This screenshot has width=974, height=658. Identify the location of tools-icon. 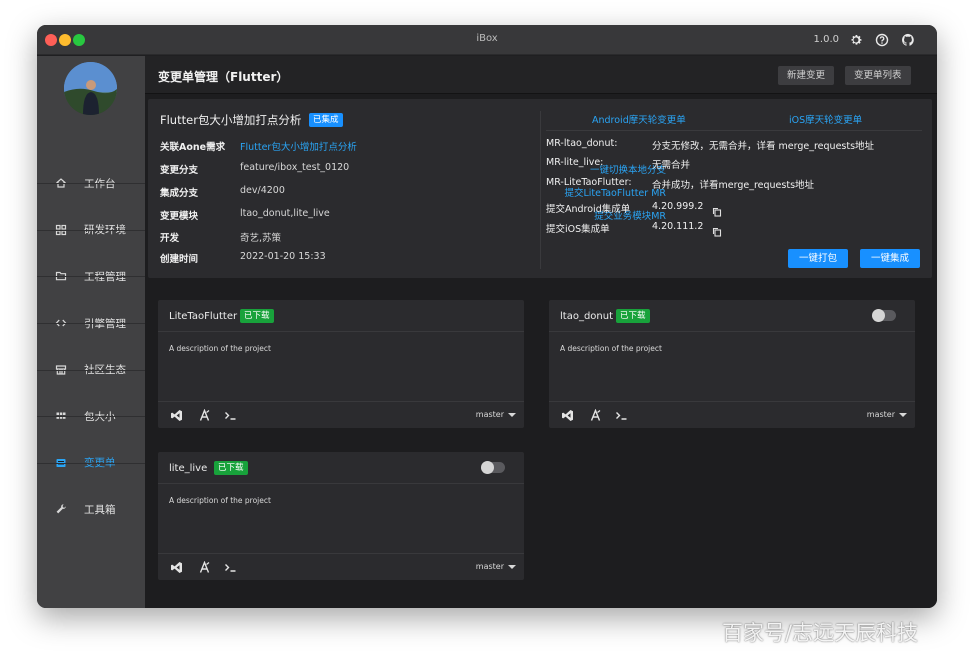
(61, 509).